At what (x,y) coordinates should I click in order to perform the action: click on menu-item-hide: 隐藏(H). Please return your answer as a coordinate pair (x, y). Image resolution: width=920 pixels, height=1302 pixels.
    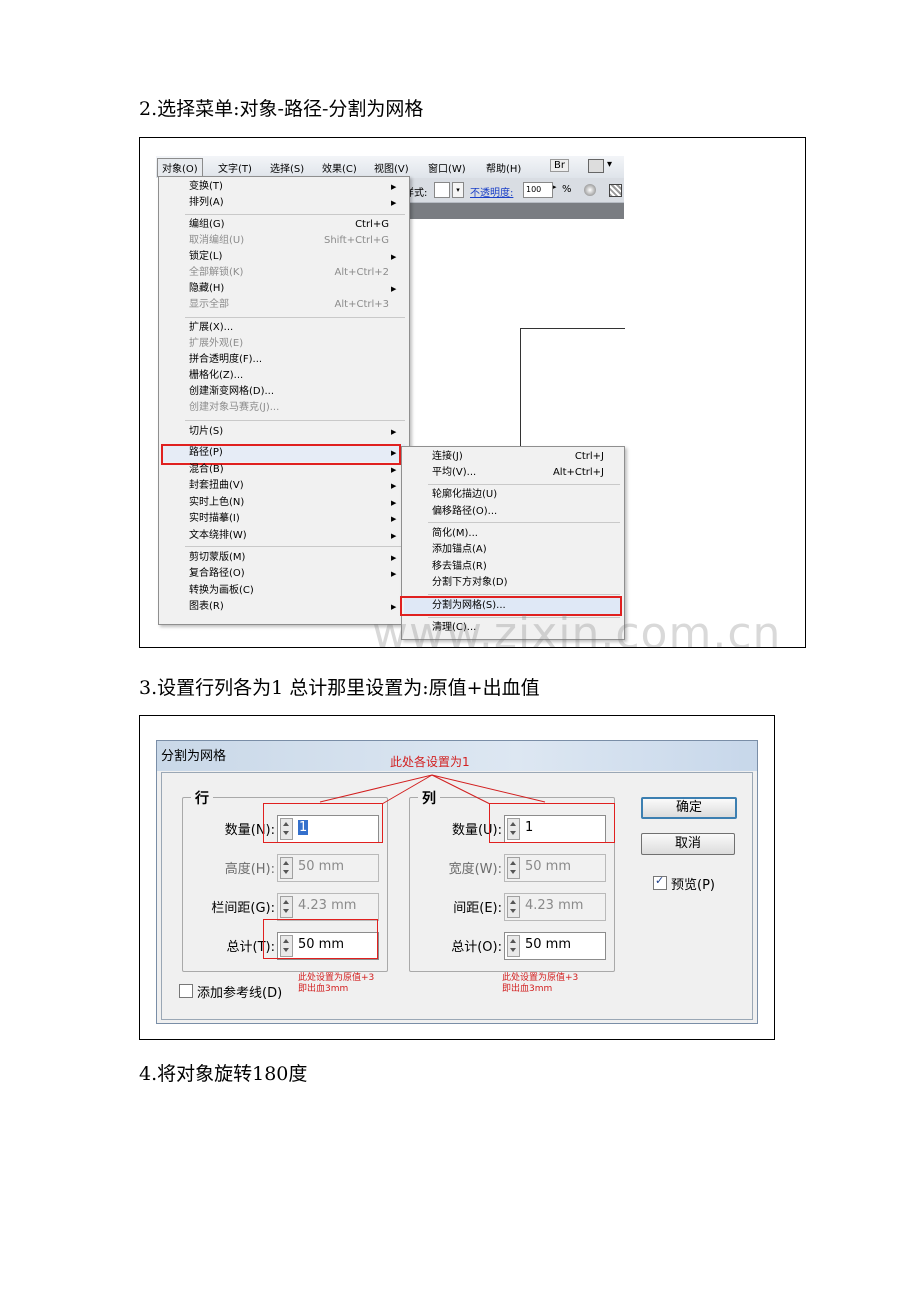
    Looking at the image, I should click on (206, 289).